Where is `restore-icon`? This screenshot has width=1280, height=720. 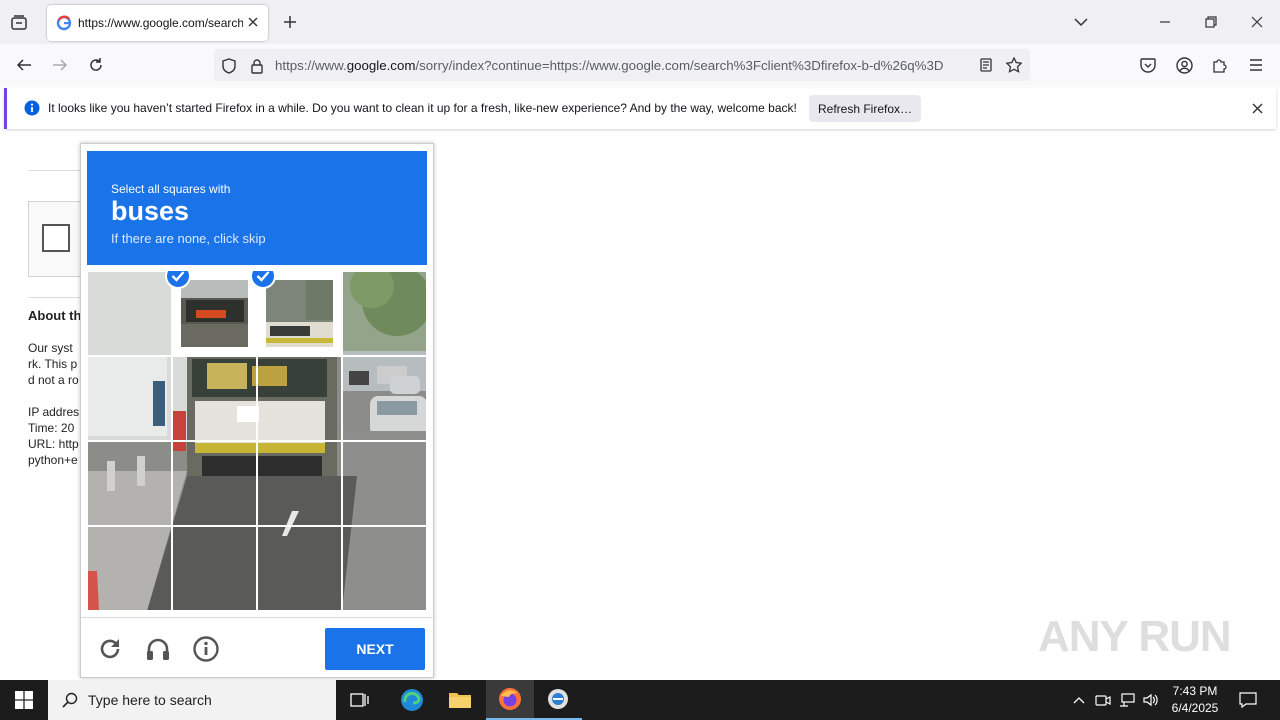
restore-icon is located at coordinates (1211, 22).